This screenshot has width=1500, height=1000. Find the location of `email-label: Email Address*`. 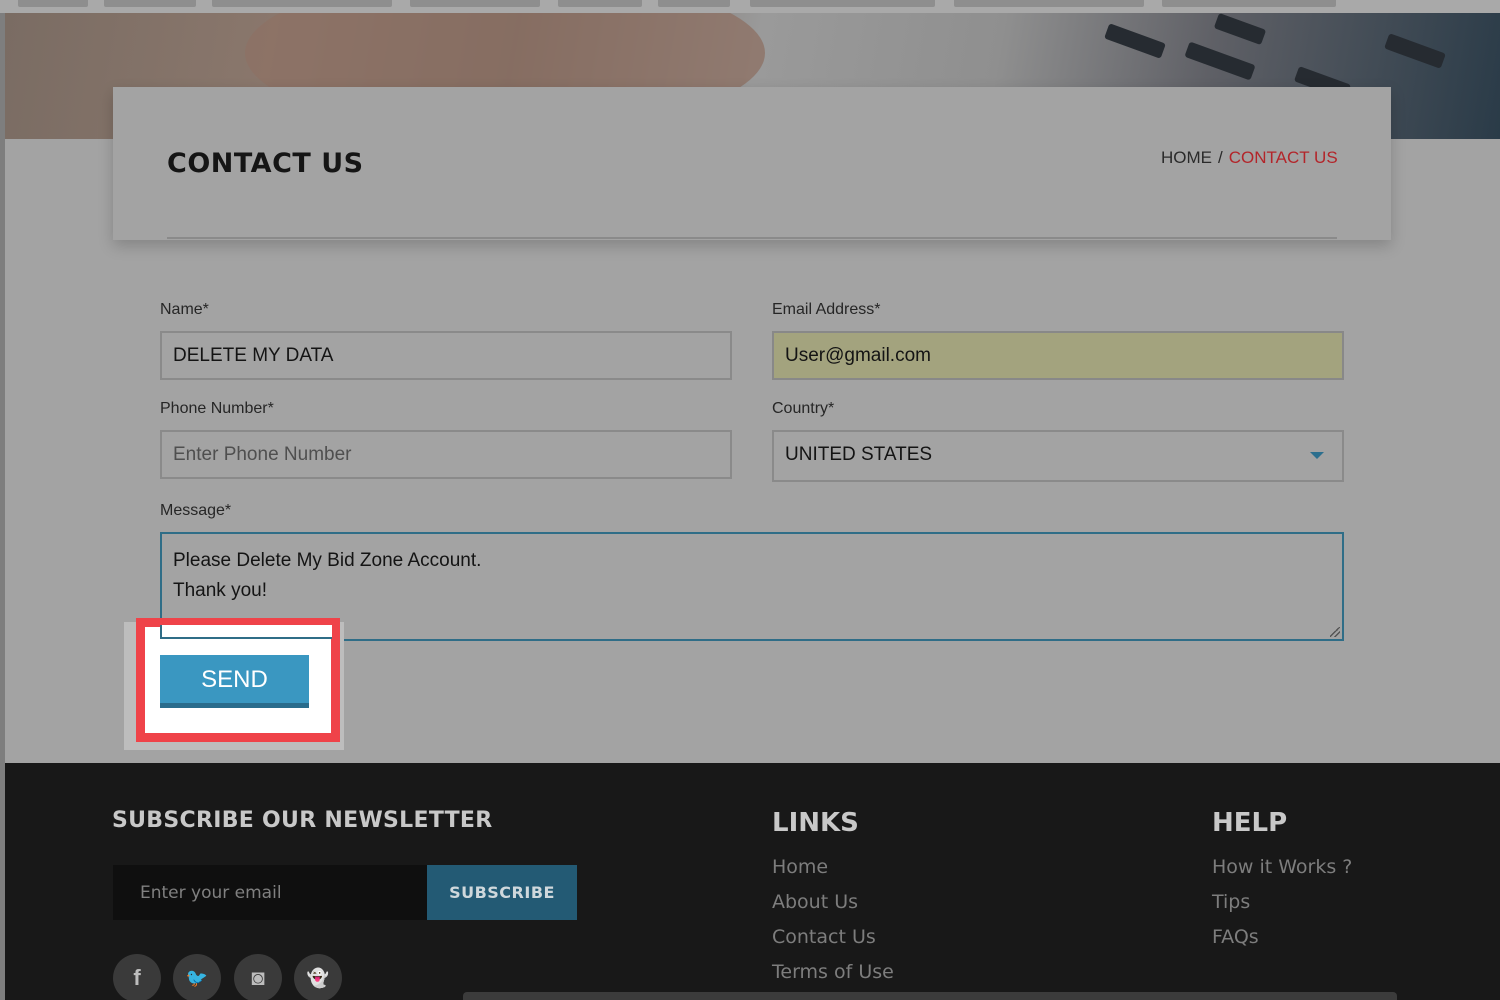

email-label: Email Address* is located at coordinates (826, 309).